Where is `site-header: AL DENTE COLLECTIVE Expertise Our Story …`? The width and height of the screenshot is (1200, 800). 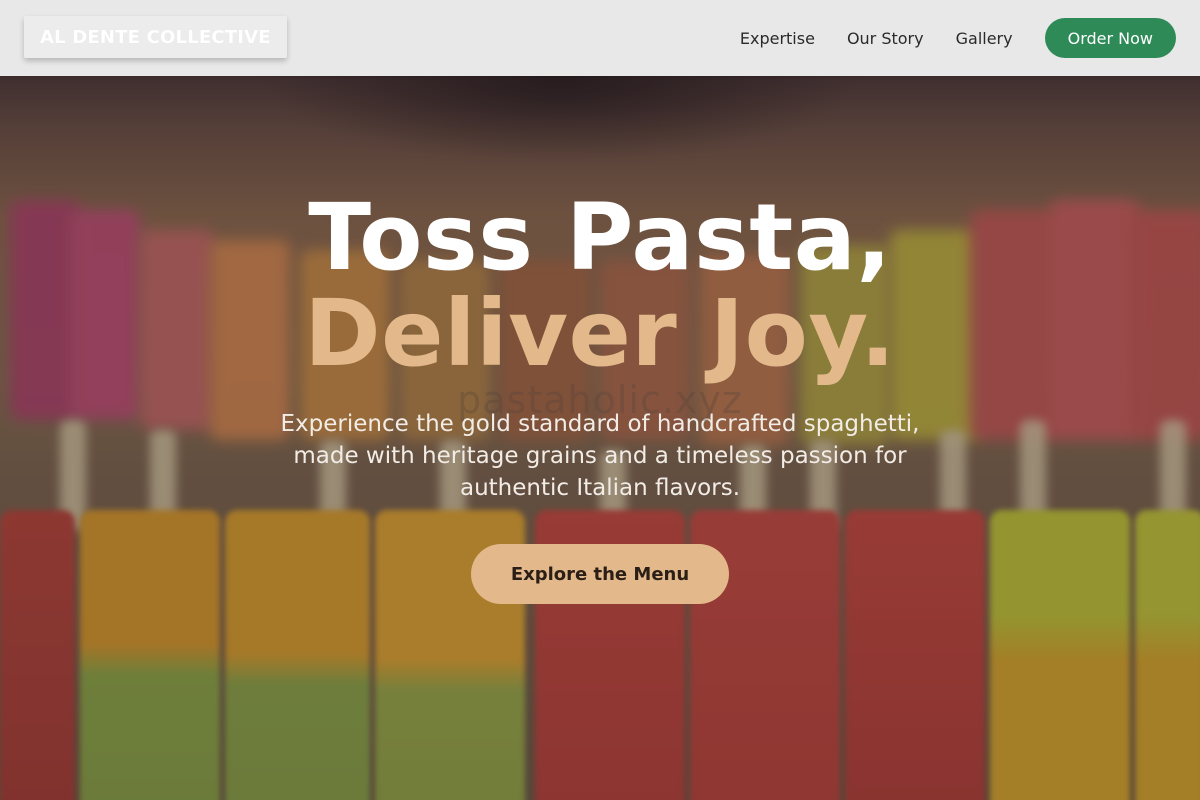 site-header: AL DENTE COLLECTIVE Expertise Our Story … is located at coordinates (600, 38).